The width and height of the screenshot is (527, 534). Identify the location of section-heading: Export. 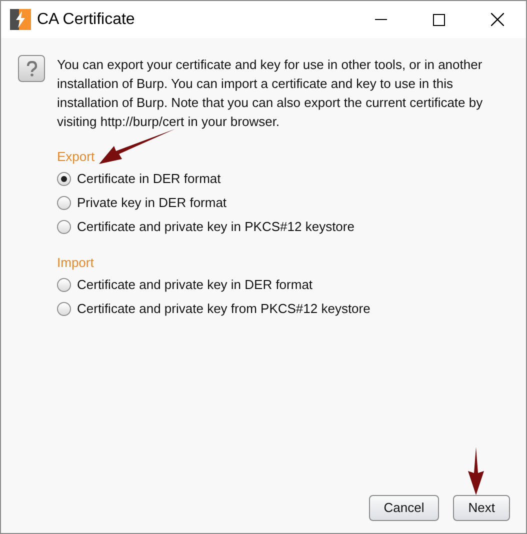
(76, 157).